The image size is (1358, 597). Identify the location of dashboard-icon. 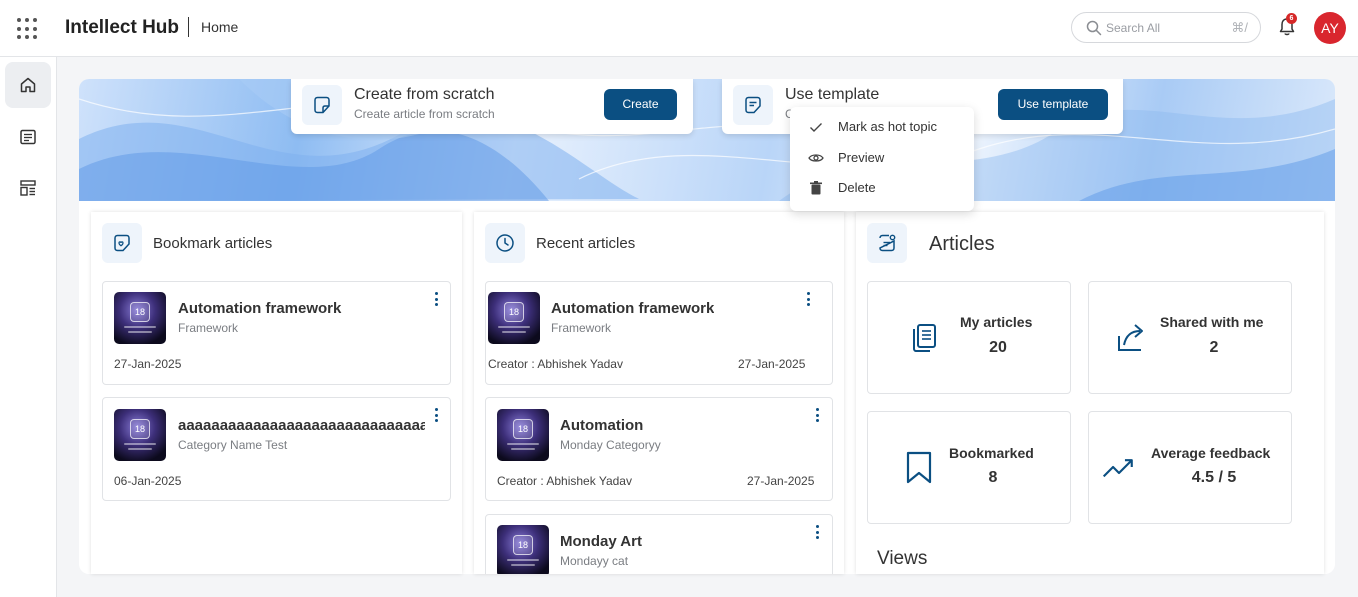
(28, 188).